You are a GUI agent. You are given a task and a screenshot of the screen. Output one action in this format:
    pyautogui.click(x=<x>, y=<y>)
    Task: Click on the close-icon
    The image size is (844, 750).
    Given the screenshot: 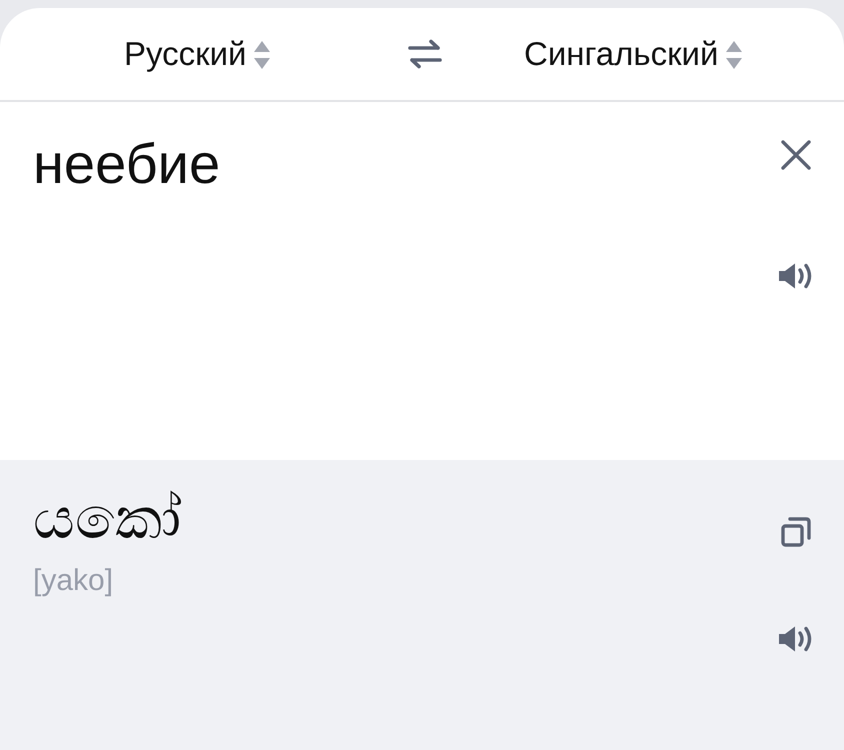 What is the action you would take?
    pyautogui.click(x=796, y=155)
    